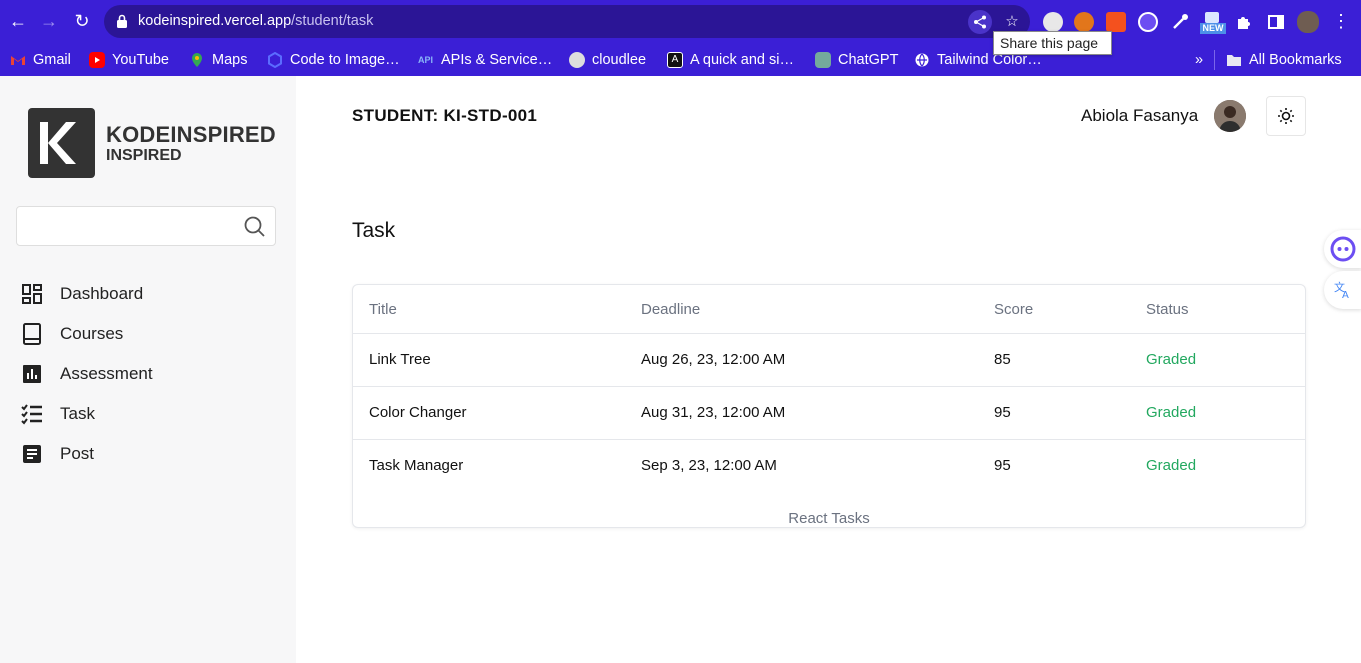  I want to click on new-extension-icon: NEW, so click(1213, 23).